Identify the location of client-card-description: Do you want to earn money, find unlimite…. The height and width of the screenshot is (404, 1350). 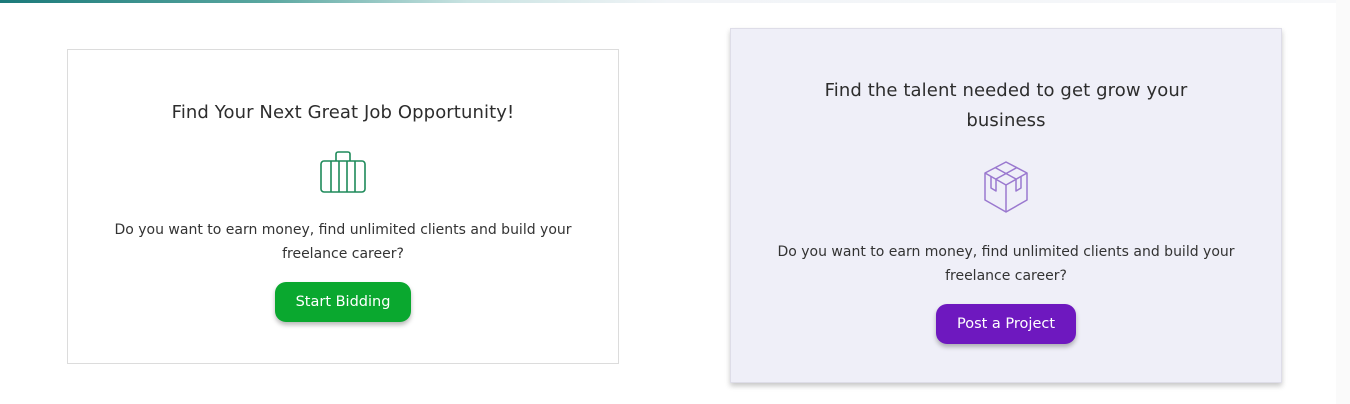
(1006, 264).